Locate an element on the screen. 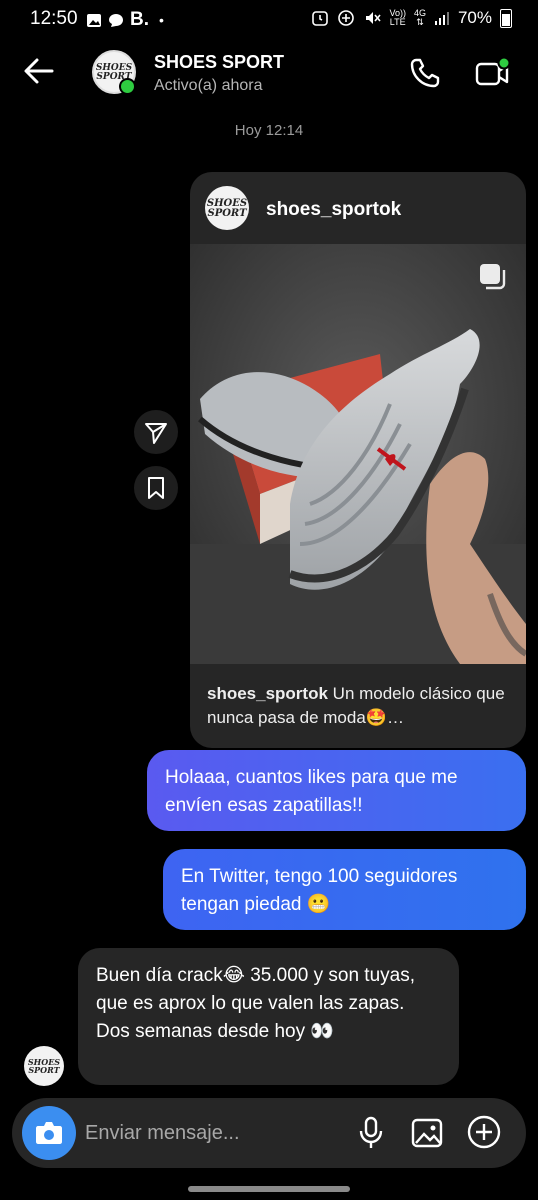 The width and height of the screenshot is (538, 1200). data-saver-icon is located at coordinates (346, 18).